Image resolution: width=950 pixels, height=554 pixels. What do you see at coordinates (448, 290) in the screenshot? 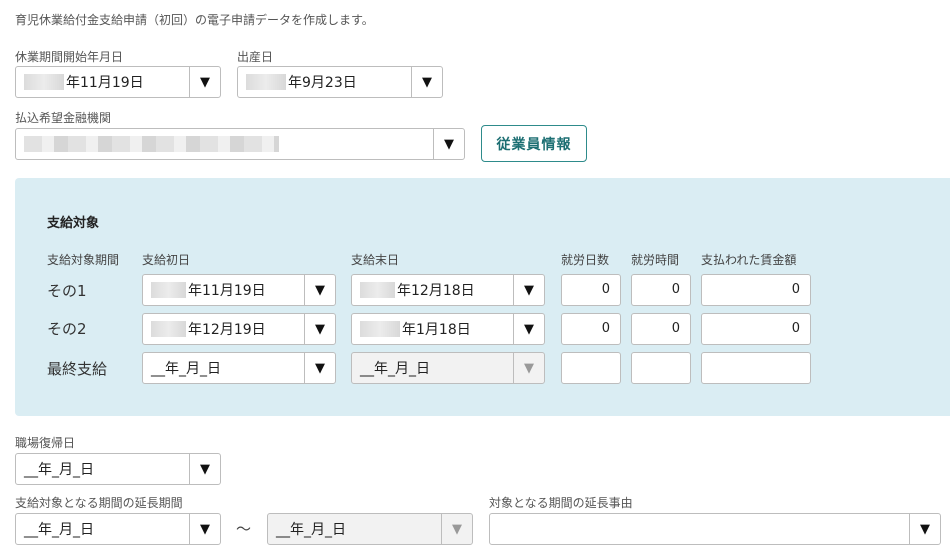
I see `row1-end-select: 年12月18日 ▼` at bounding box center [448, 290].